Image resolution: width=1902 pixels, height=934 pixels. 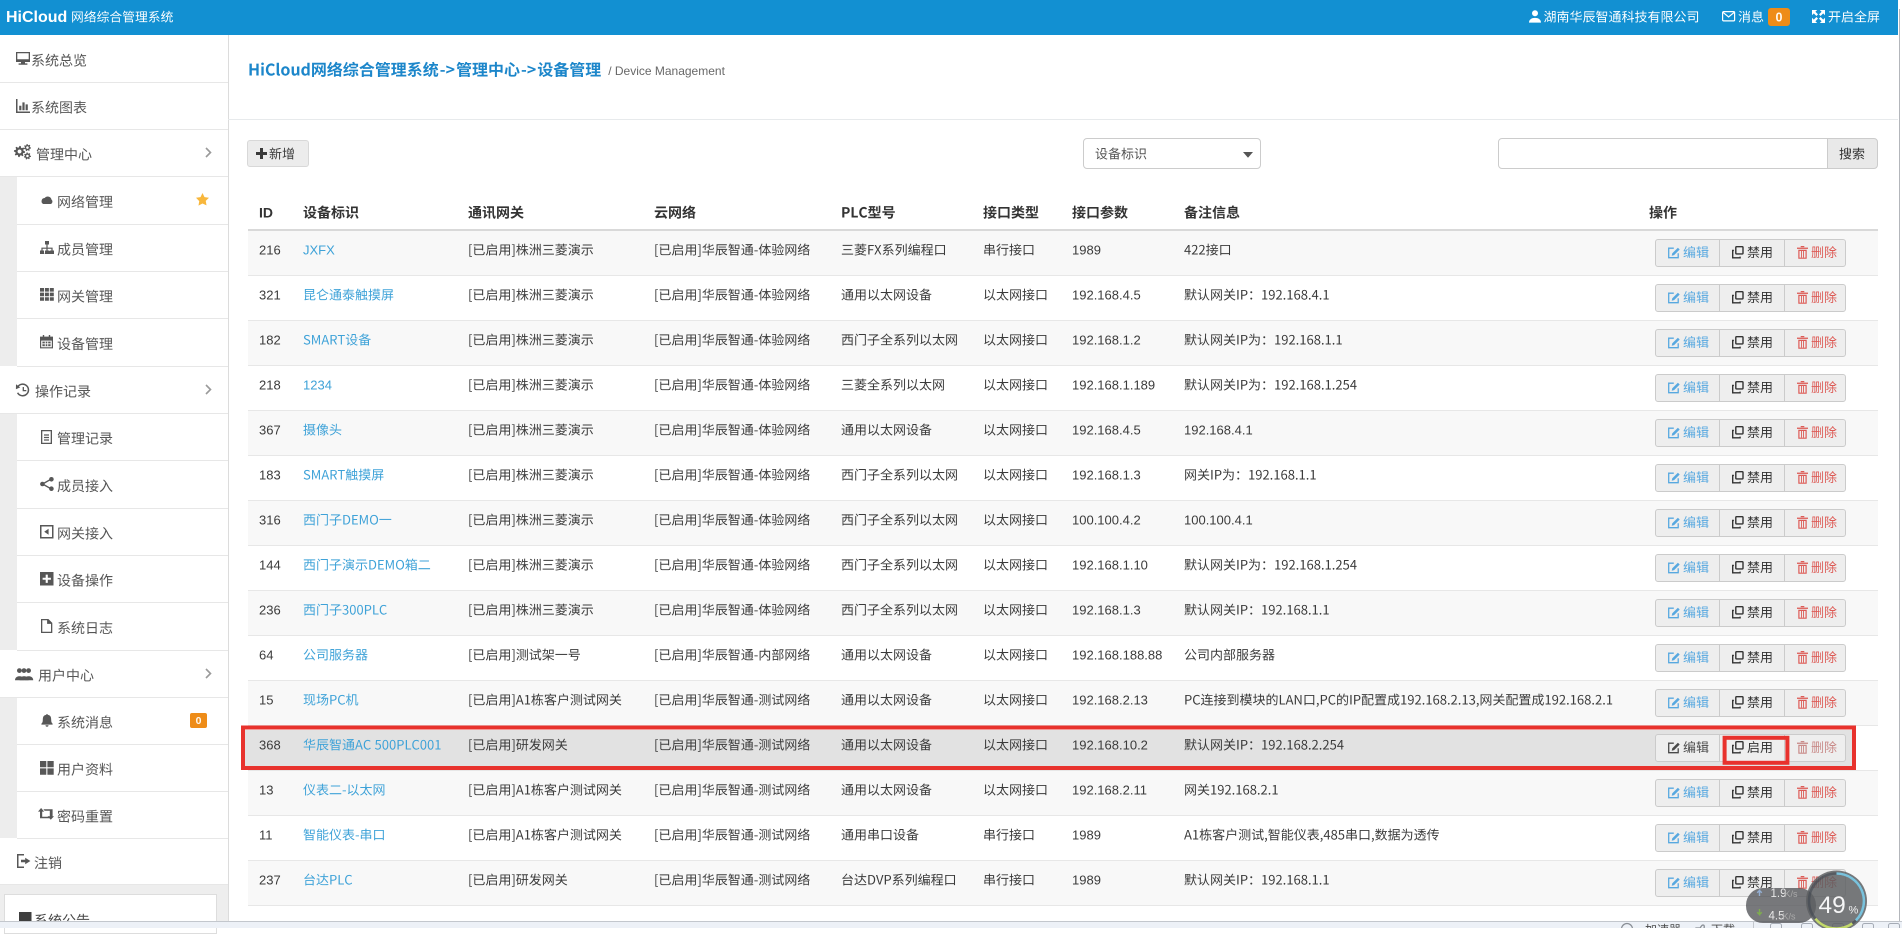 I want to click on svg-text: 192.168.1.189, so click(x=1113, y=385).